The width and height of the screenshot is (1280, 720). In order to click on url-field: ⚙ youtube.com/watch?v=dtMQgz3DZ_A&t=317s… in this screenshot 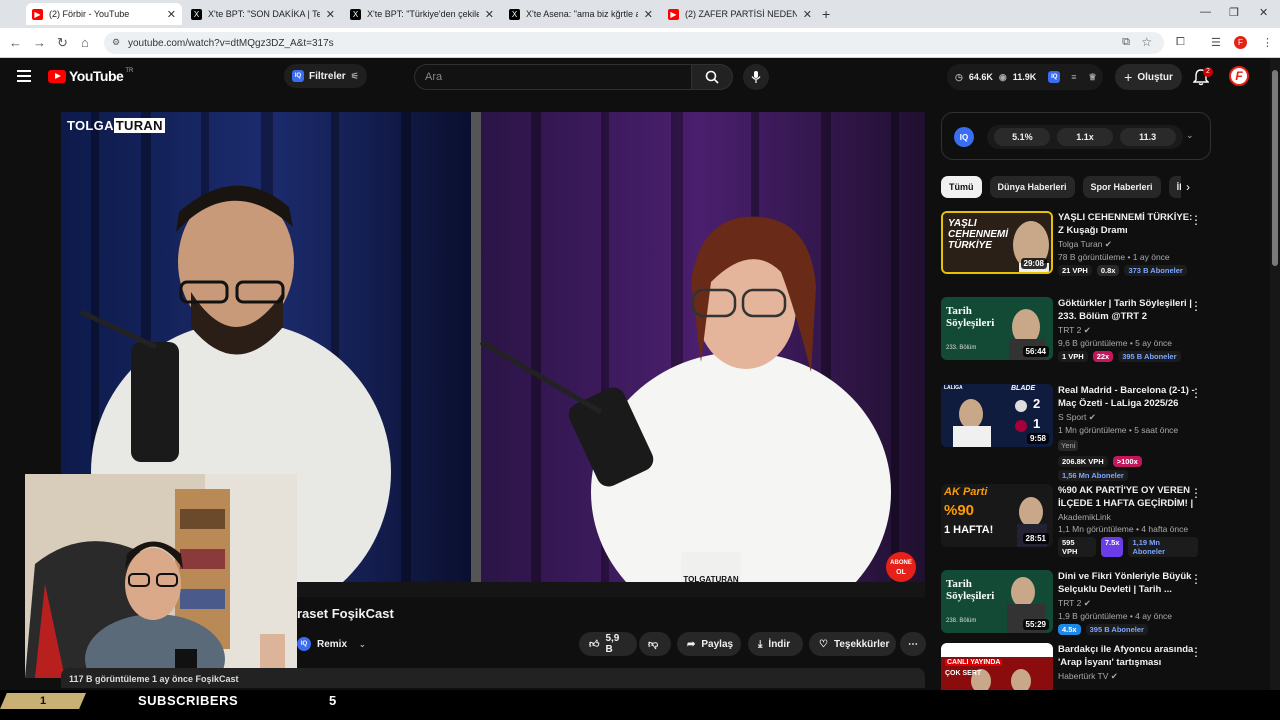, I will do `click(634, 43)`.